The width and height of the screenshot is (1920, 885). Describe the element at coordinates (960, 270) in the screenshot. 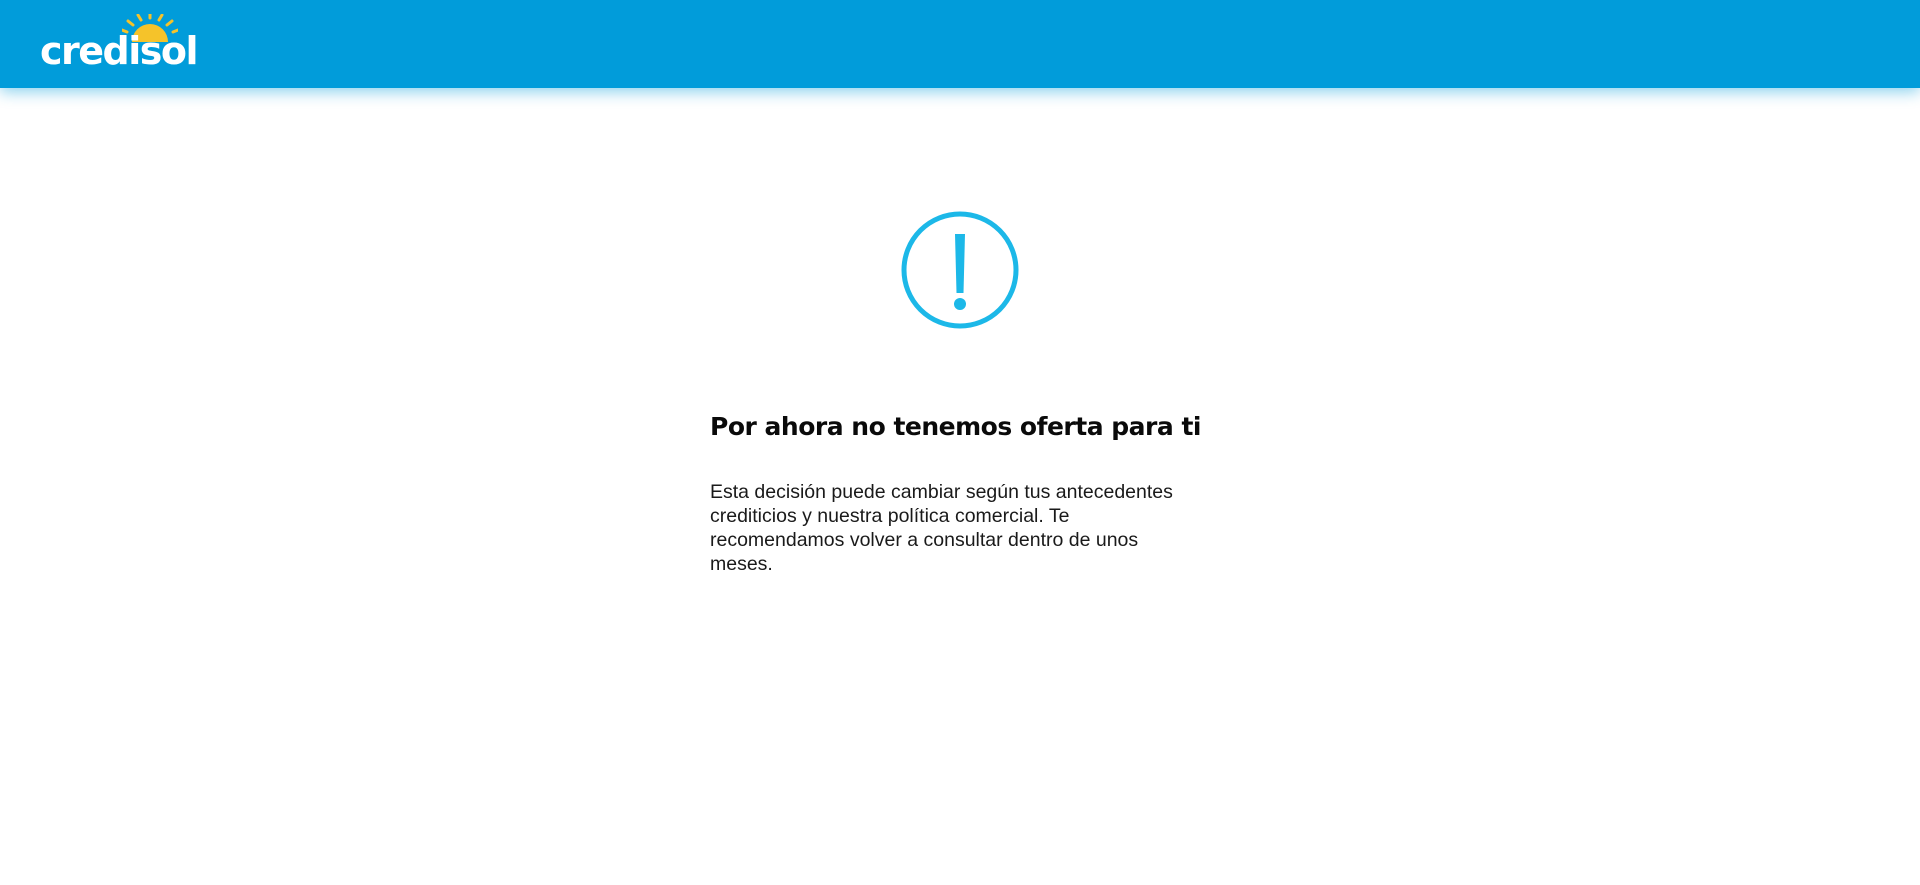

I see `exclamation-circle-icon` at that location.